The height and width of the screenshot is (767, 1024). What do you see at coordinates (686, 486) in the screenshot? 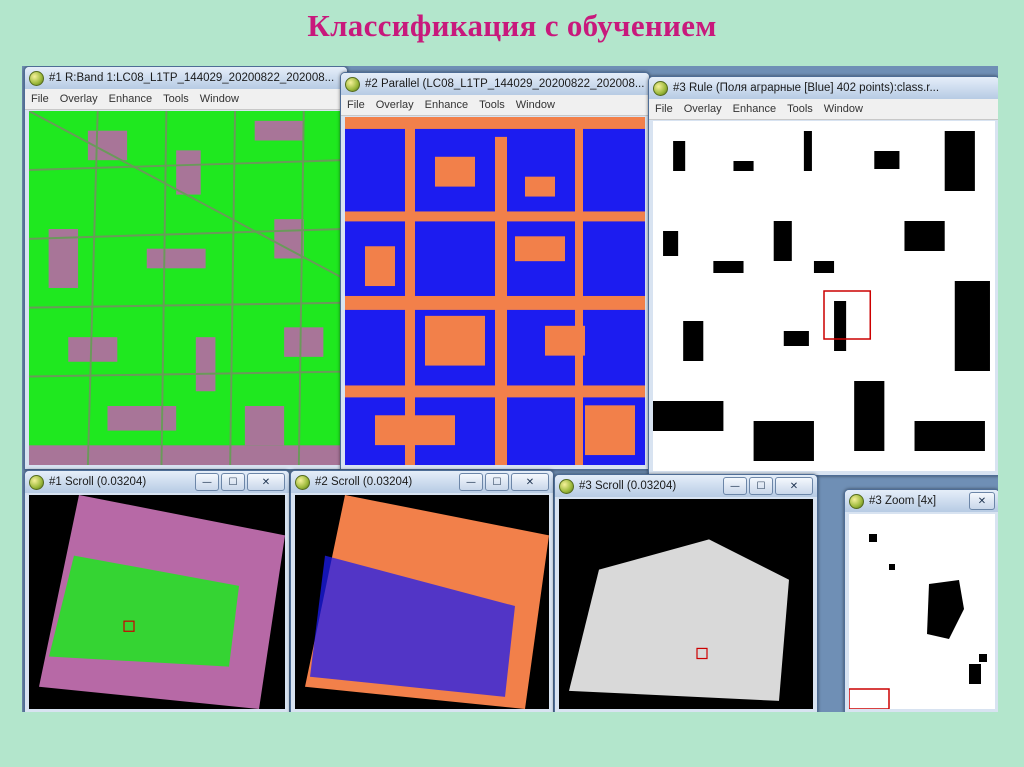
I see `scroll3-titlebar: #3 Scroll (0.03204) — ☐ ✕` at bounding box center [686, 486].